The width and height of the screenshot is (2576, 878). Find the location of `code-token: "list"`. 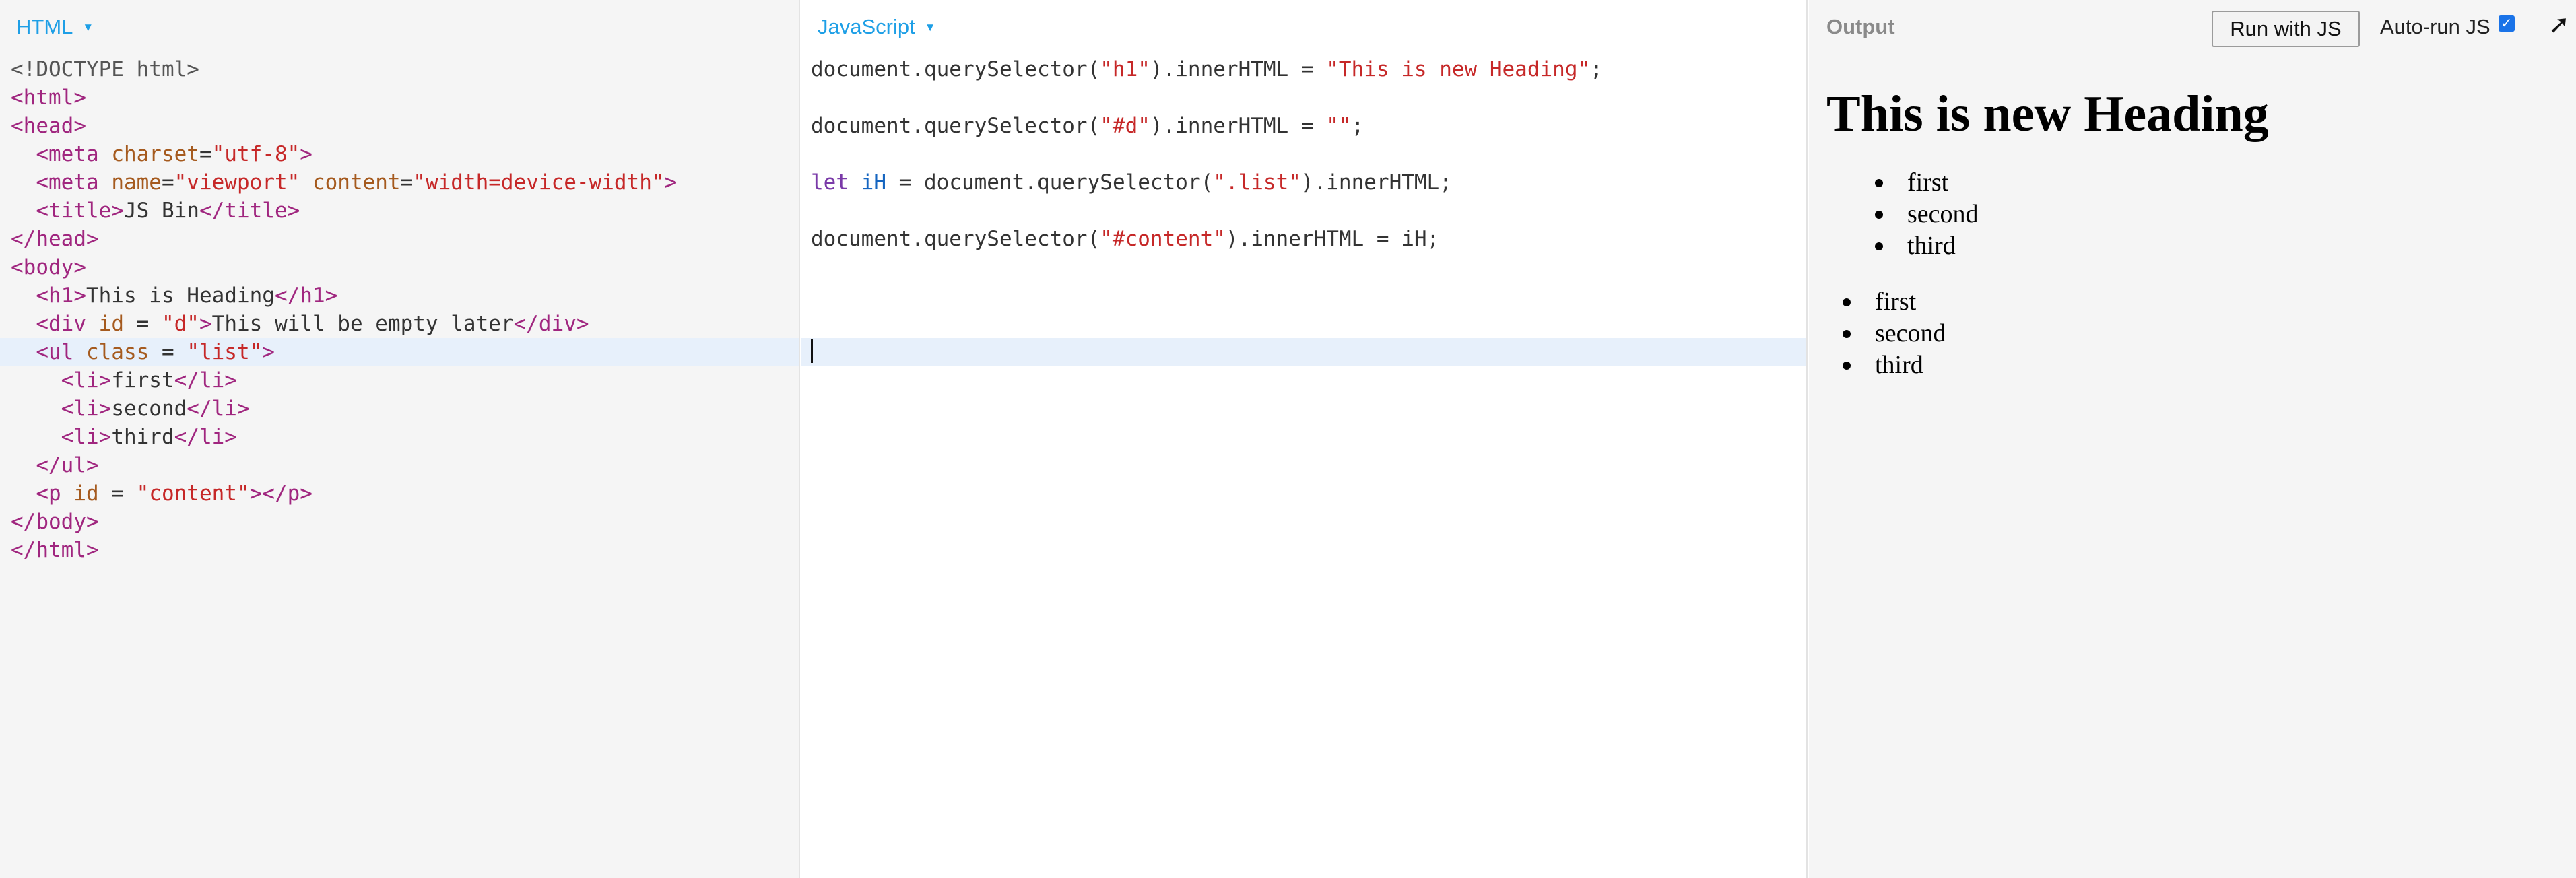

code-token: "list" is located at coordinates (225, 352).